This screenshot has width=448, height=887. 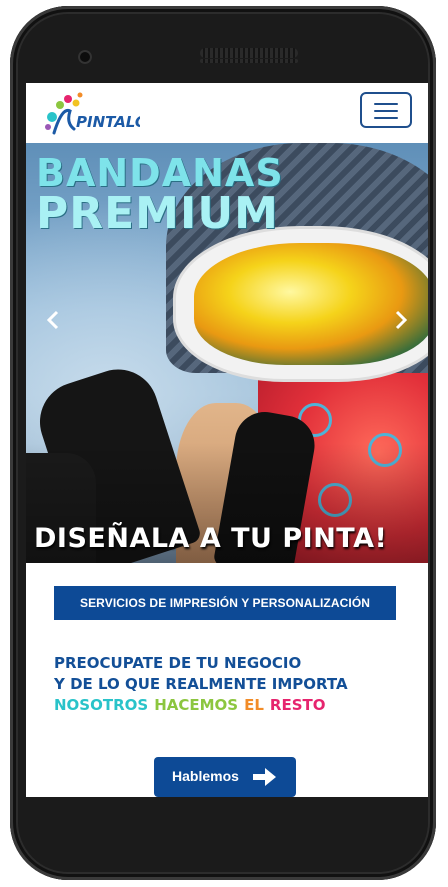 What do you see at coordinates (297, 705) in the screenshot?
I see `slogan-word: RESTO` at bounding box center [297, 705].